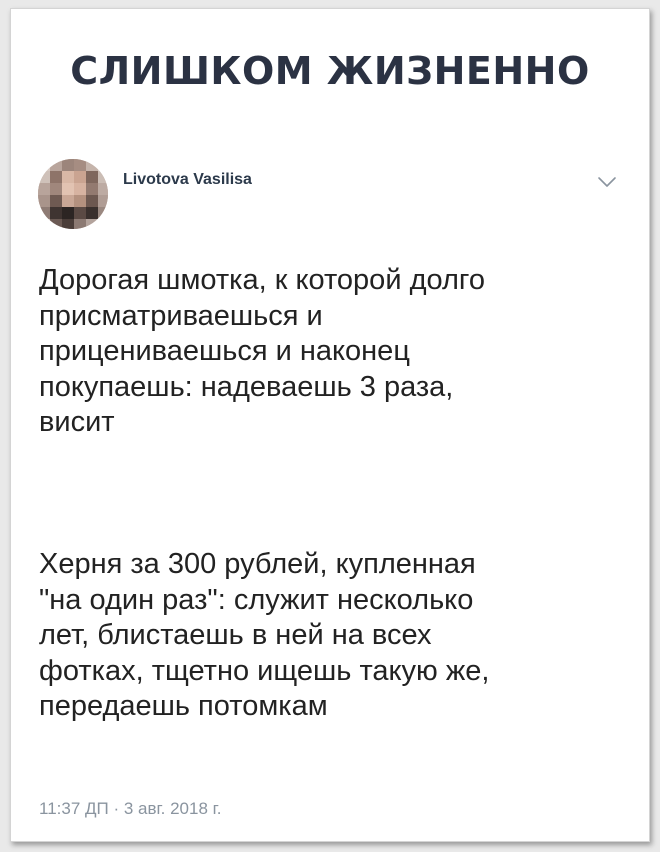  I want to click on tweet-timestamp: 11:37 ДП · 3 авг. 2018 г., so click(130, 809).